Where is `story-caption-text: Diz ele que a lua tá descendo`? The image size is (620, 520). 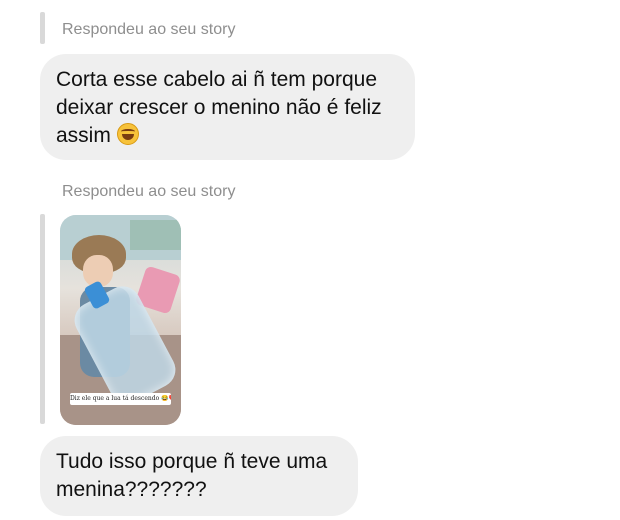 story-caption-text: Diz ele que a lua tá descendo is located at coordinates (115, 398).